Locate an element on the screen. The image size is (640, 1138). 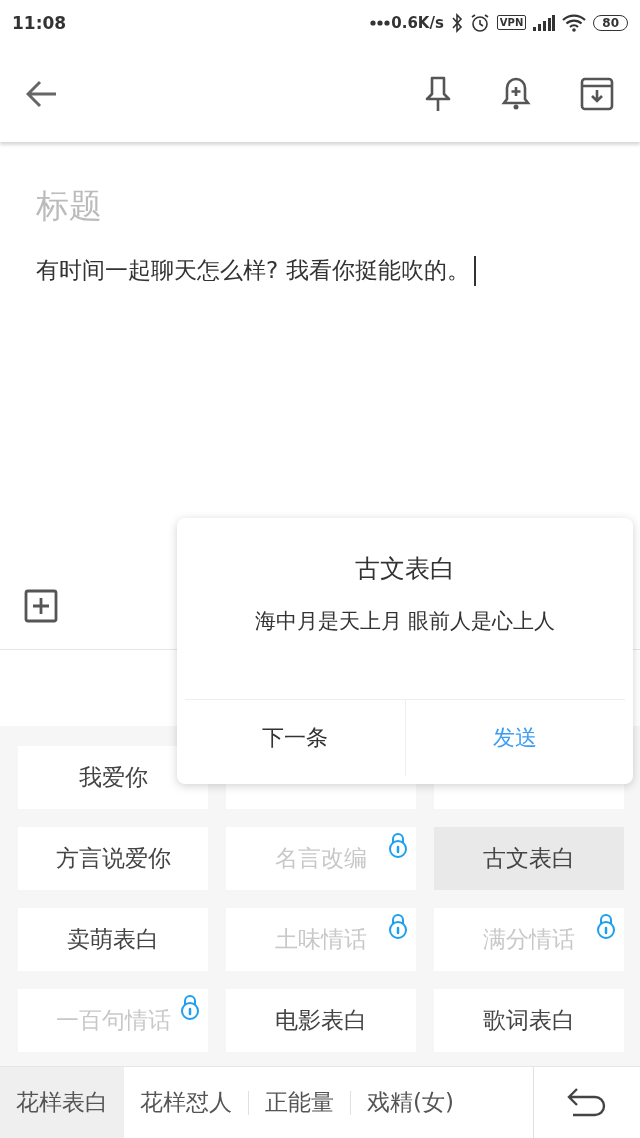
pin-icon is located at coordinates (438, 93).